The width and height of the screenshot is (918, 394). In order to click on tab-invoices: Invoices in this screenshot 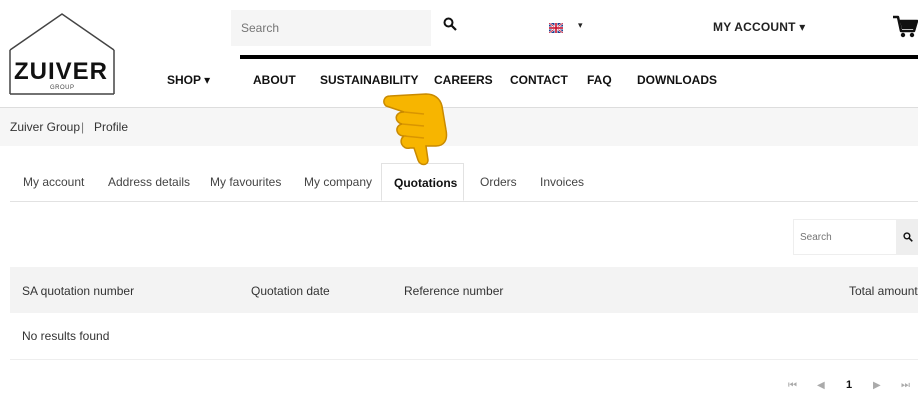, I will do `click(562, 182)`.